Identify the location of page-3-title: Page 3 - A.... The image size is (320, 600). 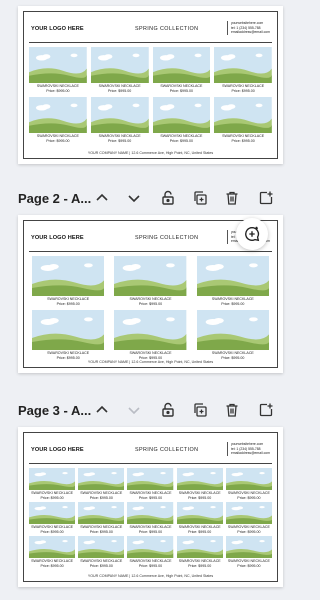
(54, 410).